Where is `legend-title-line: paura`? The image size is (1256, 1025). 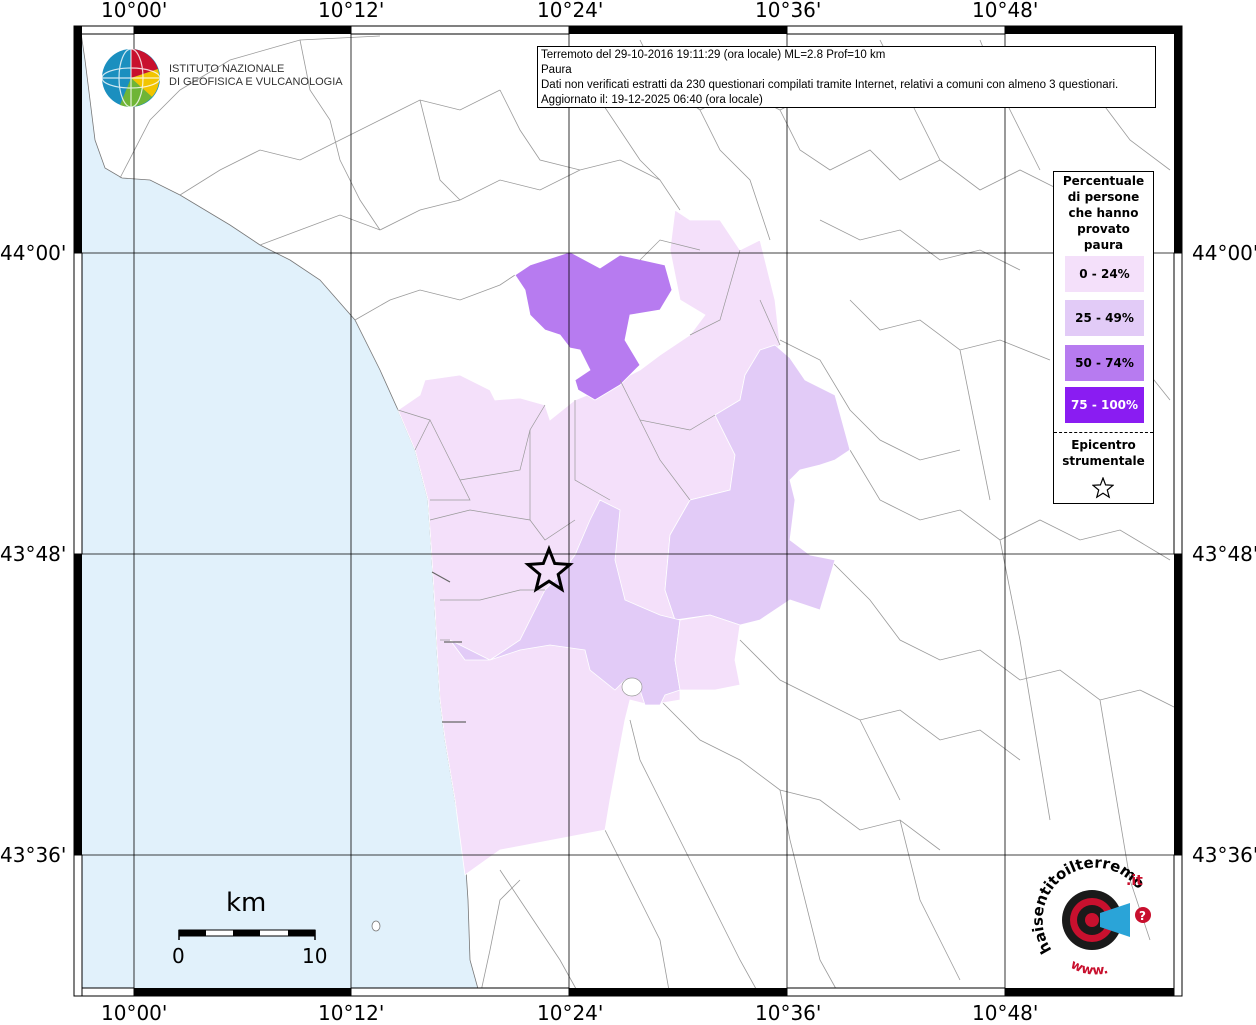 legend-title-line: paura is located at coordinates (1103, 245).